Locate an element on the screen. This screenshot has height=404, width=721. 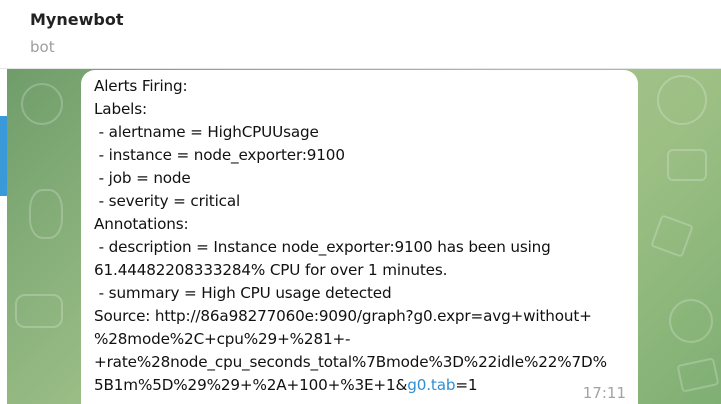
message-line: - severity = critical is located at coordinates (167, 201).